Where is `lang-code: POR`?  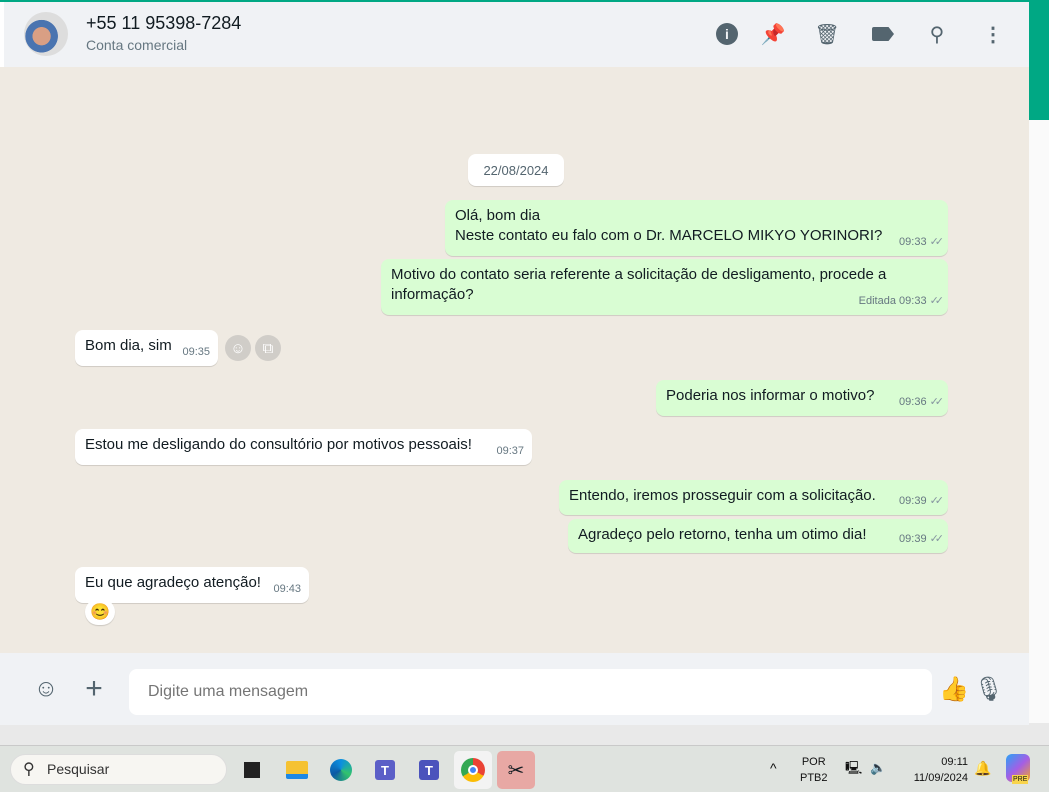 lang-code: POR is located at coordinates (813, 762).